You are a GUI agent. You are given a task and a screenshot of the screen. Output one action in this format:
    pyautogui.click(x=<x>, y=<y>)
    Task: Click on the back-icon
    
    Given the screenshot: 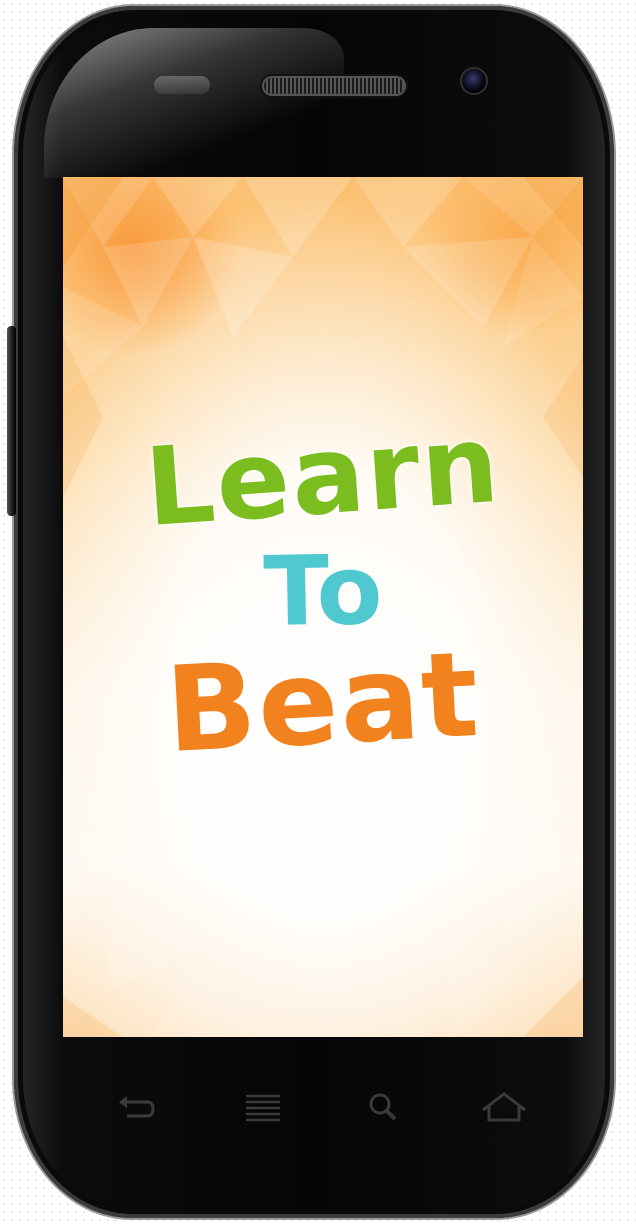 What is the action you would take?
    pyautogui.click(x=137, y=1107)
    